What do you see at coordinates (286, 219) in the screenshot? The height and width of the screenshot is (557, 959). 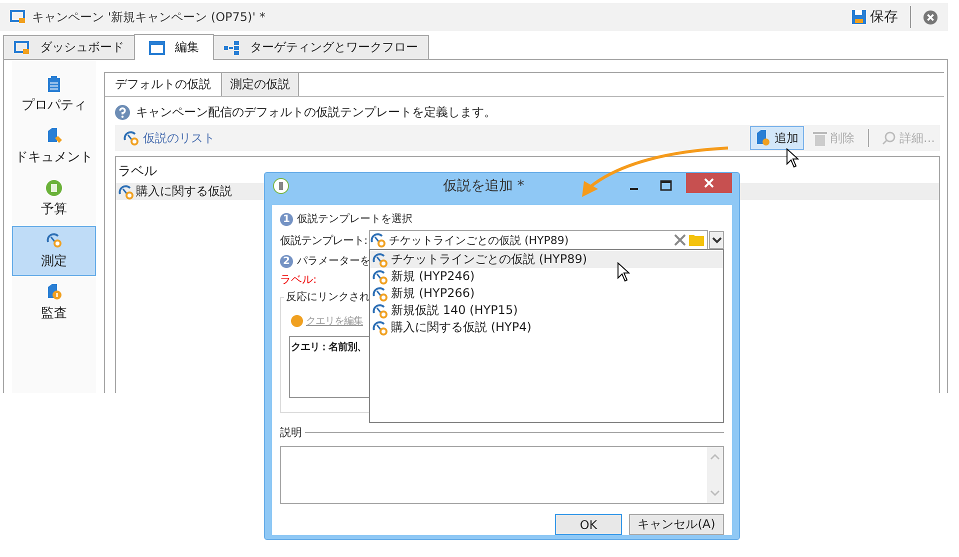 I see `step-number: 1` at bounding box center [286, 219].